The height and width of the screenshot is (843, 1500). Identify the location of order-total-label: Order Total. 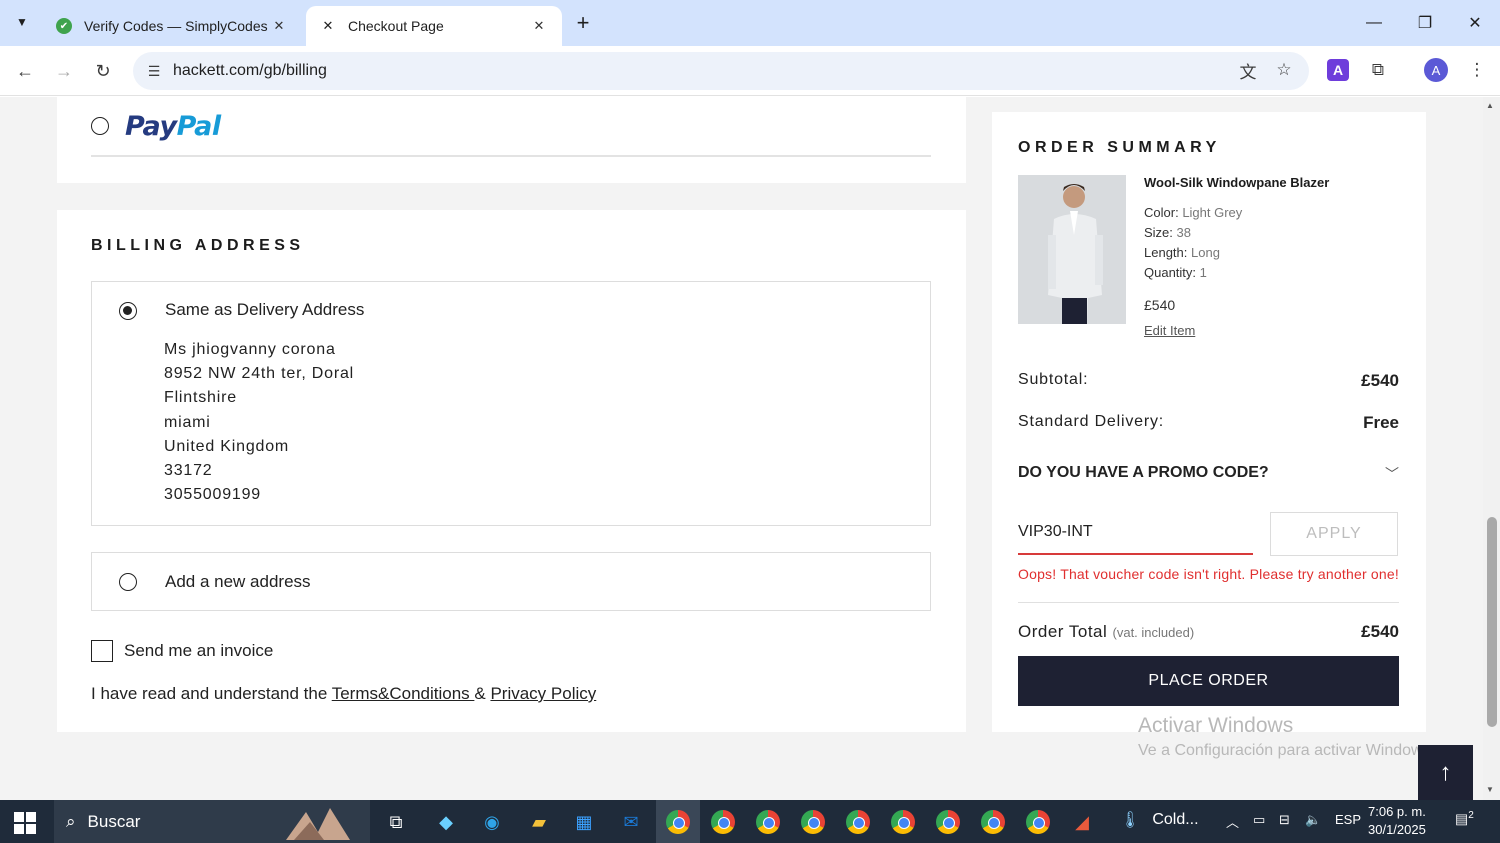
(1063, 631).